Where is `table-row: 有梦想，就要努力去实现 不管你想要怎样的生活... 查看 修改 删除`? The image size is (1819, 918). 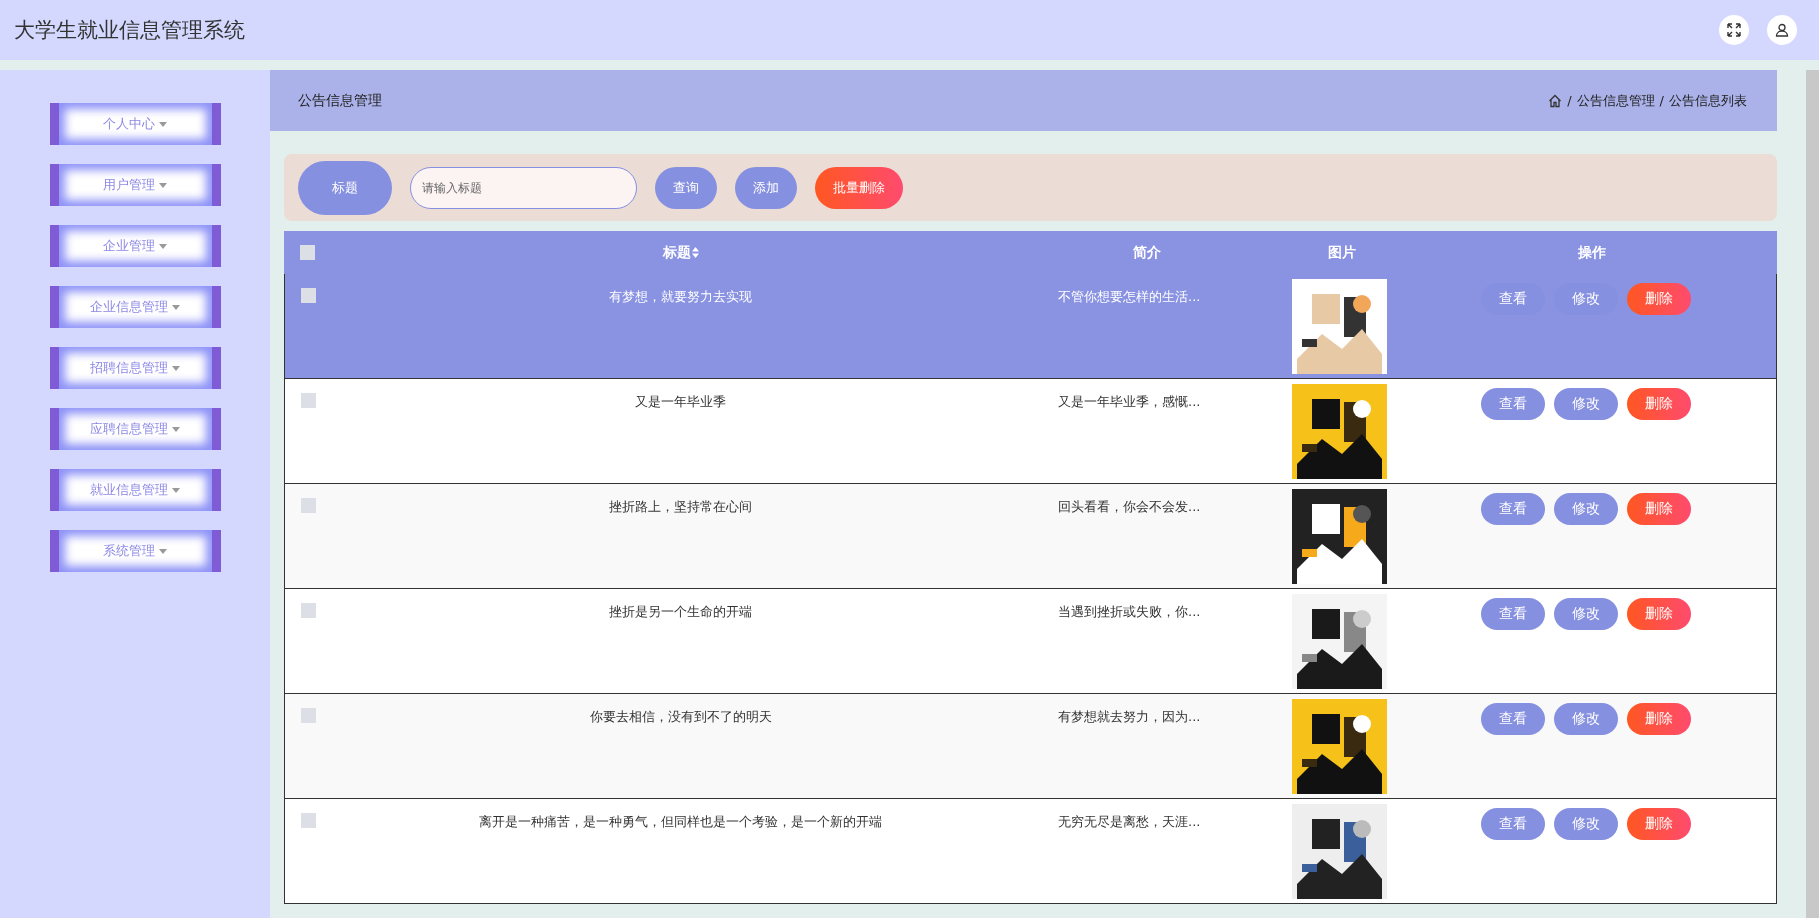
table-row: 有梦想，就要努力去实现 不管你想要怎样的生活... 查看 修改 删除 is located at coordinates (1030, 326).